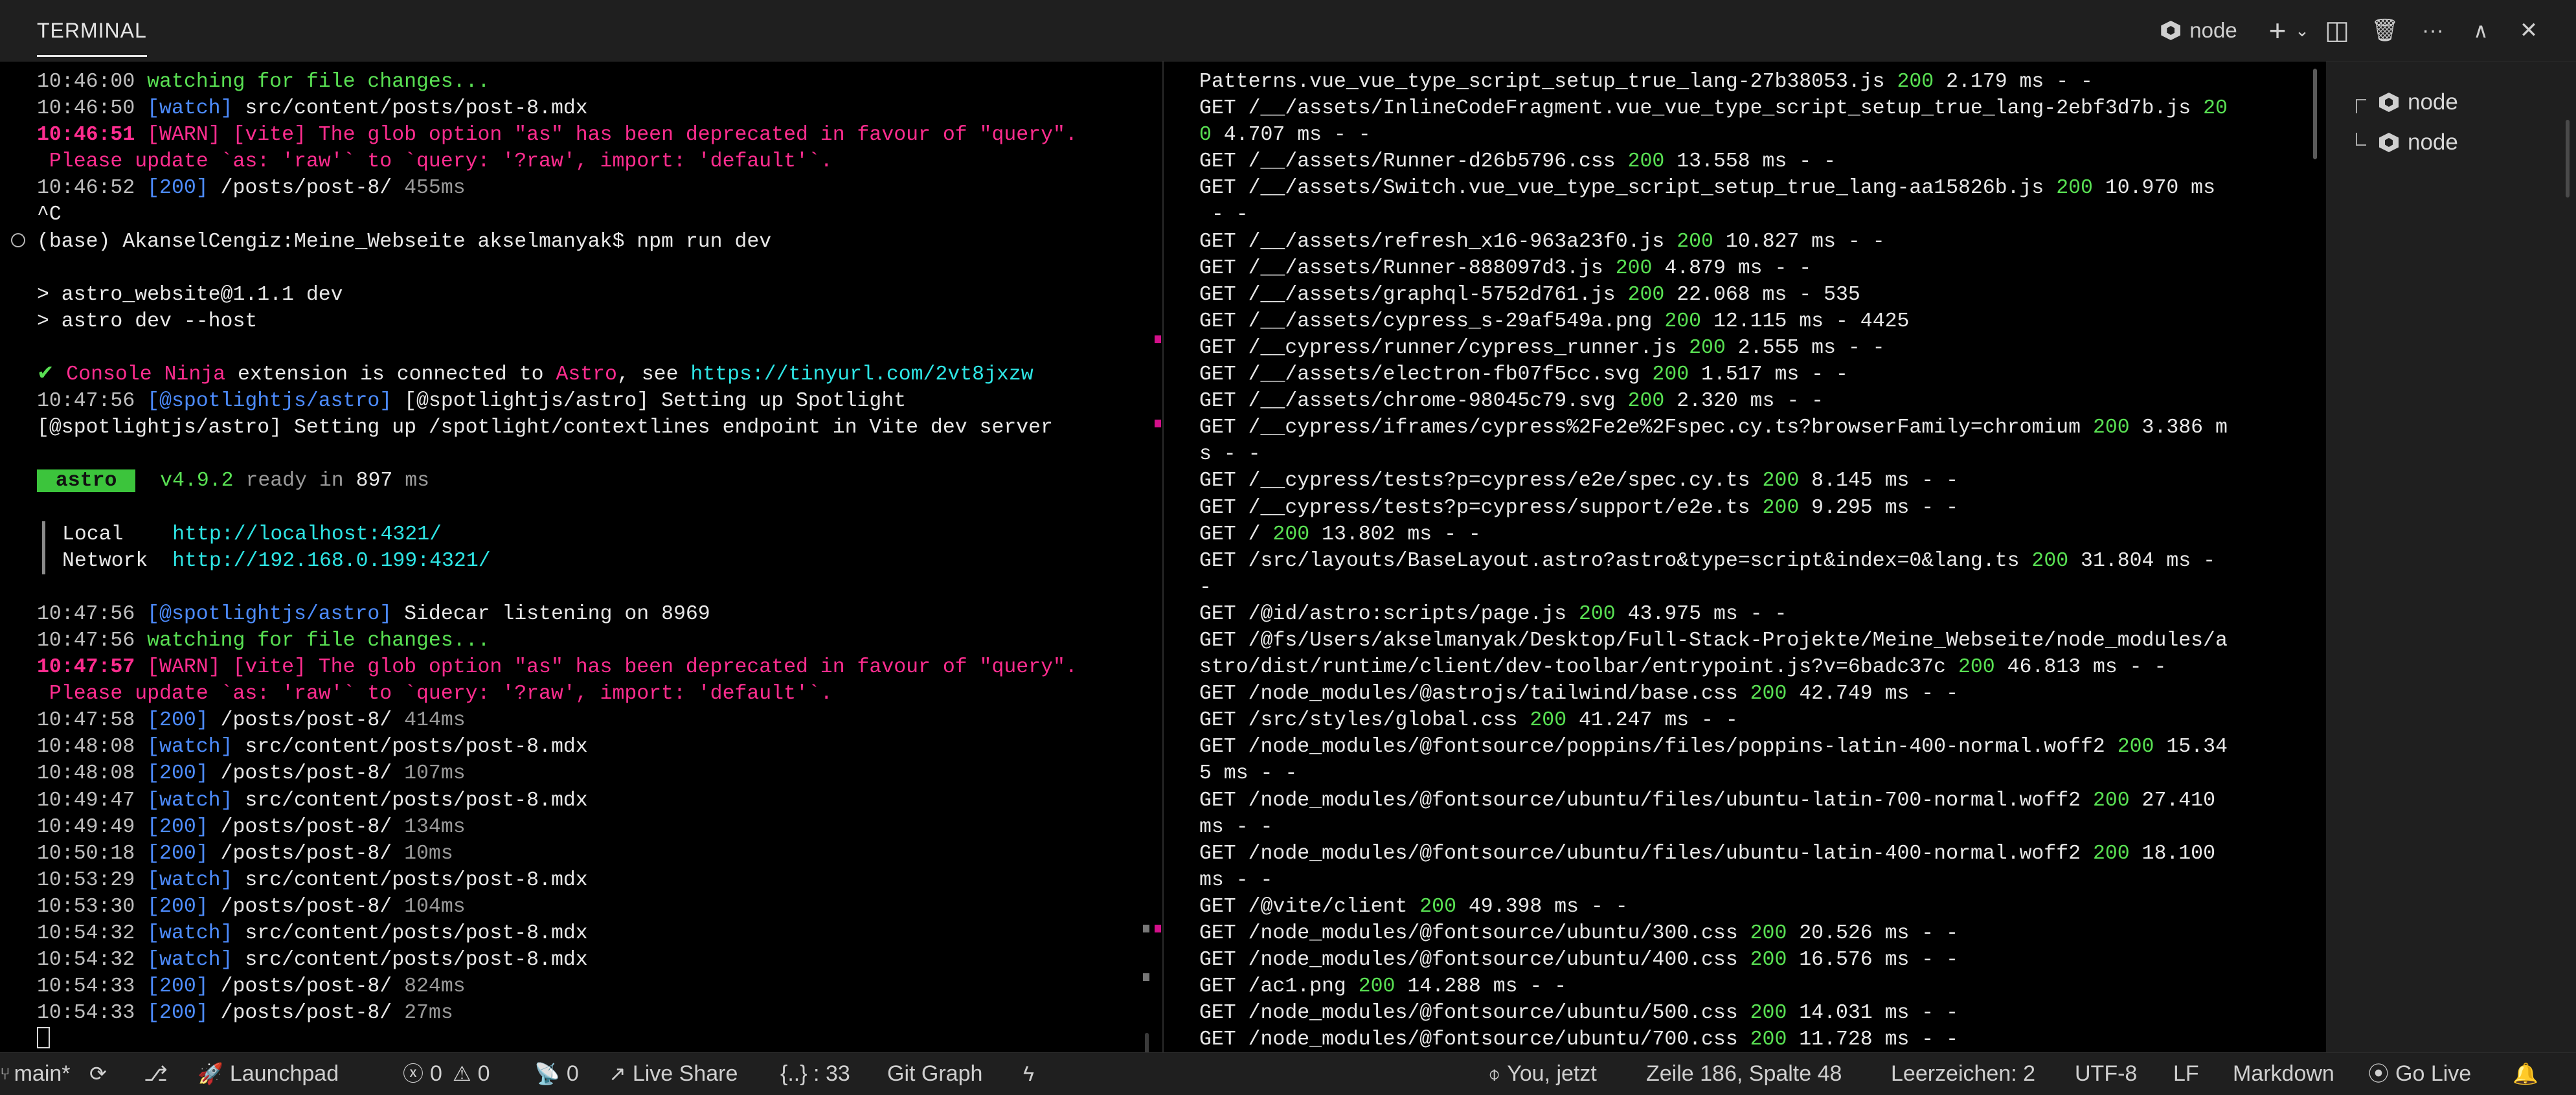 The image size is (2576, 1095). Describe the element at coordinates (2385, 30) in the screenshot. I see `trash-icon: 🗑` at that location.